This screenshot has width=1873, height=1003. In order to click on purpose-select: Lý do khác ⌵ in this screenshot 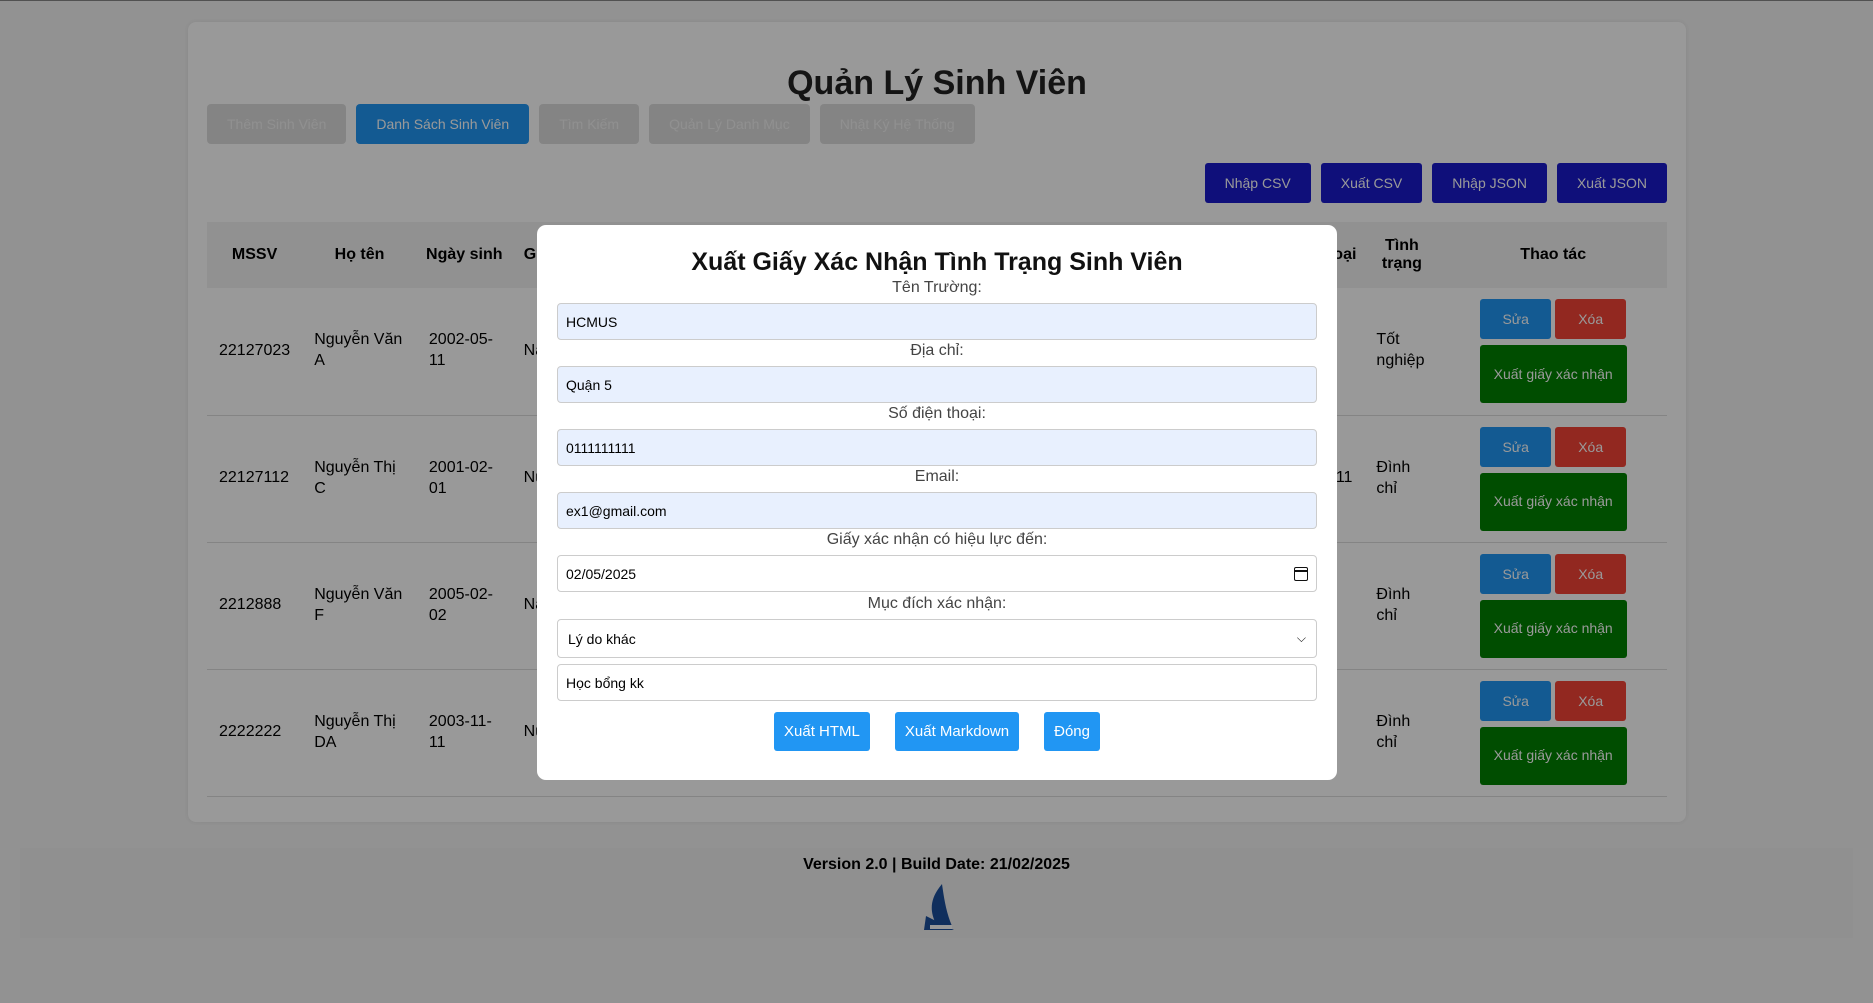, I will do `click(937, 638)`.